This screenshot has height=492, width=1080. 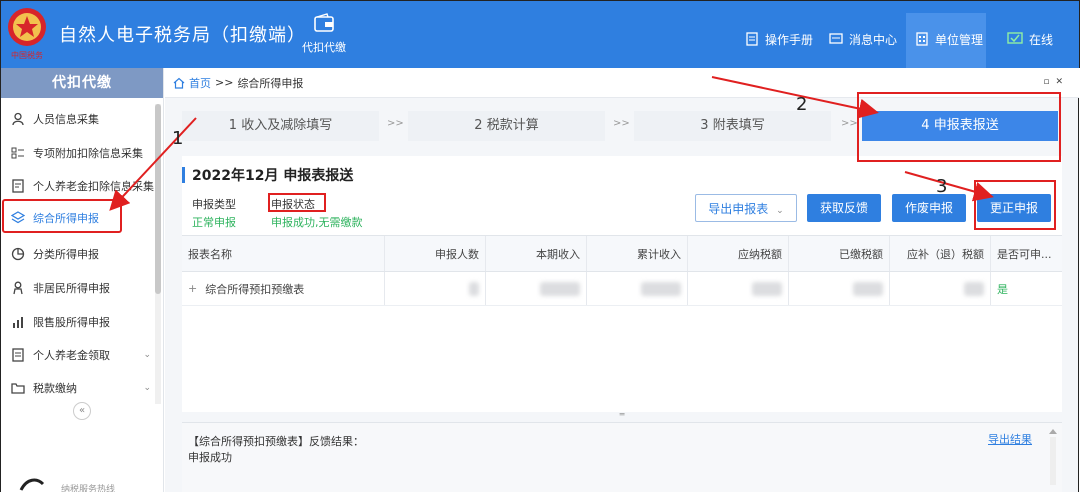 I want to click on user-icon, so click(x=18, y=119).